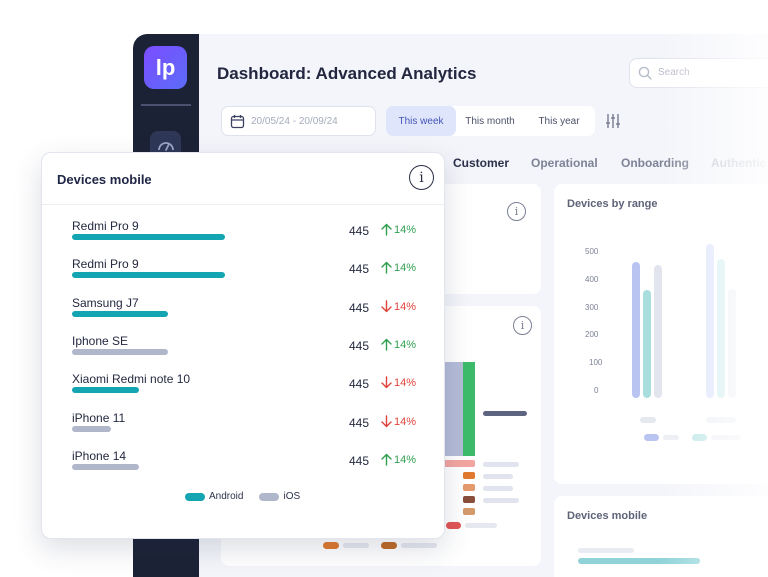 Image resolution: width=768 pixels, height=577 pixels. I want to click on legend: Android iOS, so click(250, 496).